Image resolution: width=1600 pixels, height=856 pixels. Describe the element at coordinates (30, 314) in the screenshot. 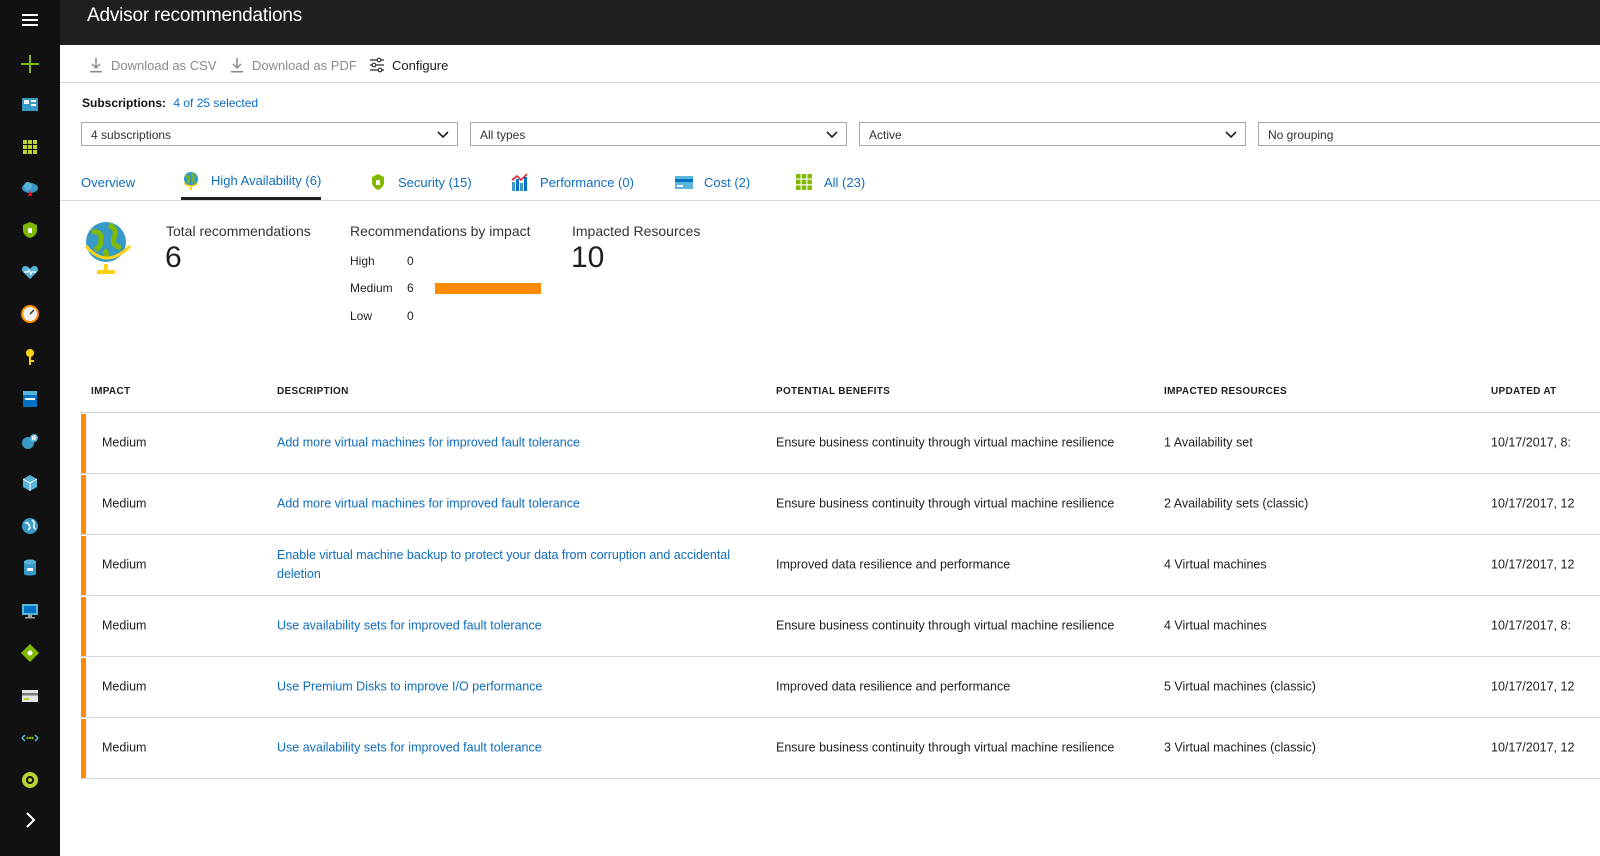

I see `advisor-gauge-icon` at that location.